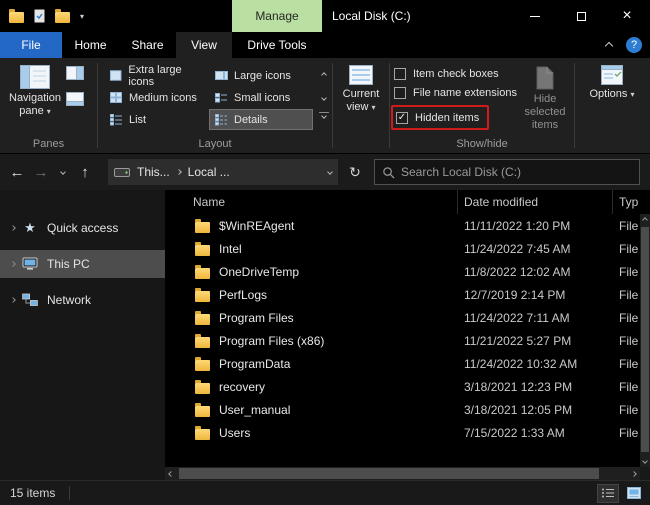 Image resolution: width=650 pixels, height=505 pixels. What do you see at coordinates (324, 96) in the screenshot?
I see `layout-scroll-down-button` at bounding box center [324, 96].